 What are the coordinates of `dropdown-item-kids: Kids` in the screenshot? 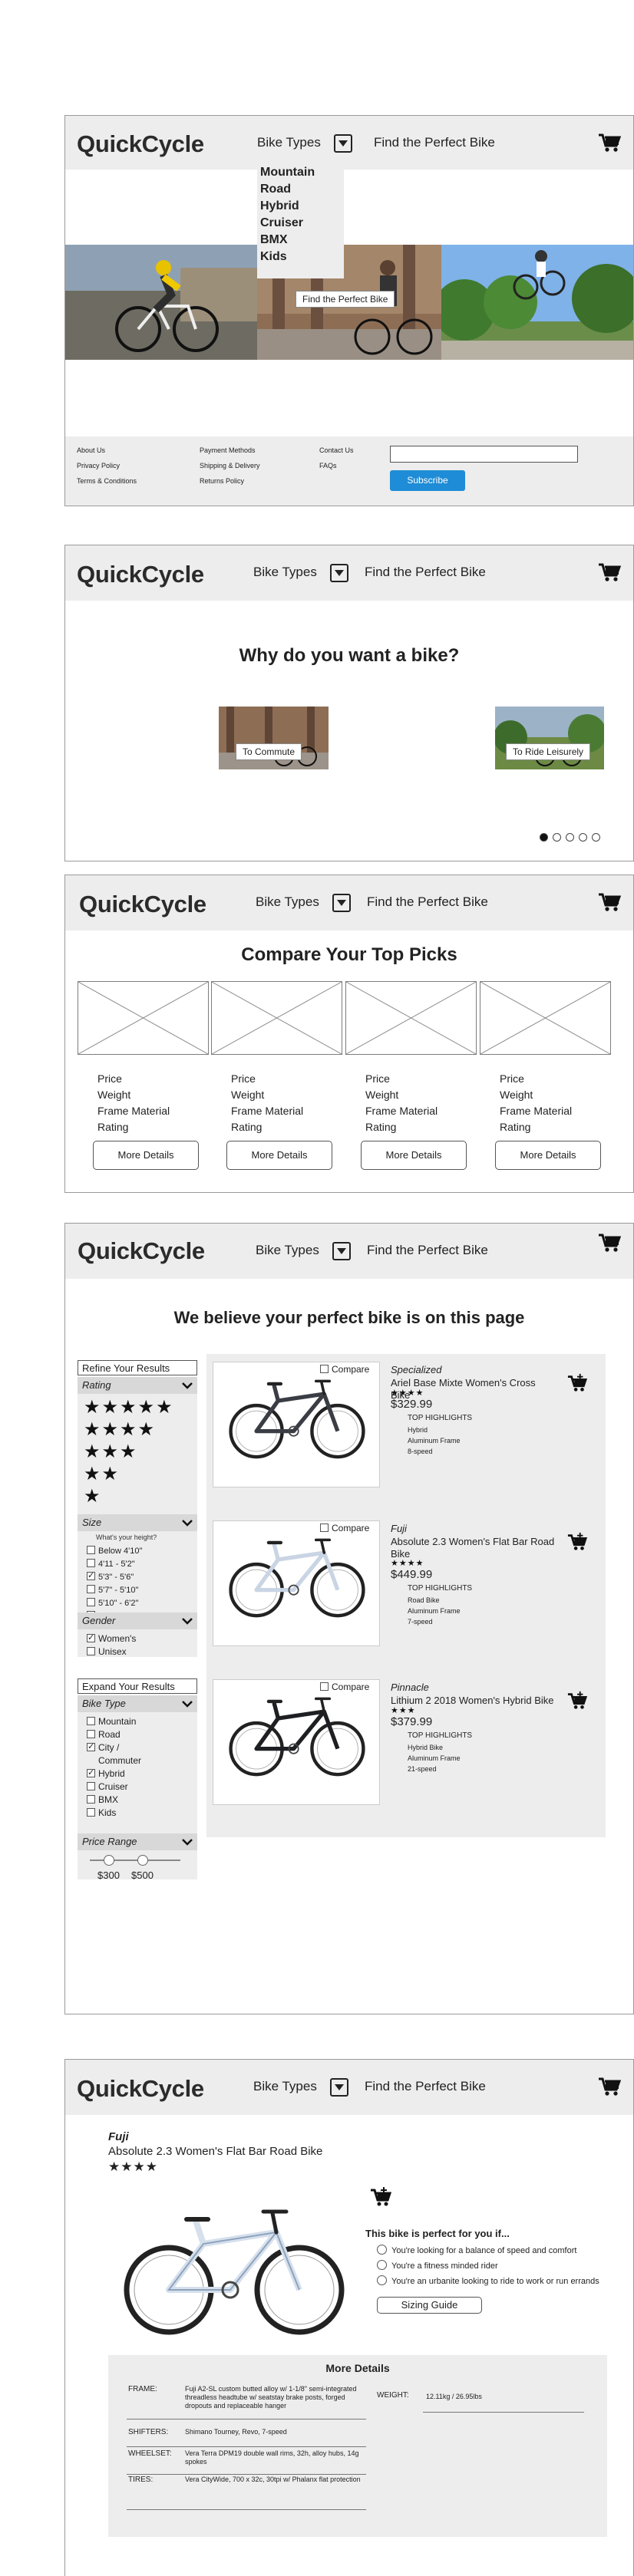 It's located at (300, 257).